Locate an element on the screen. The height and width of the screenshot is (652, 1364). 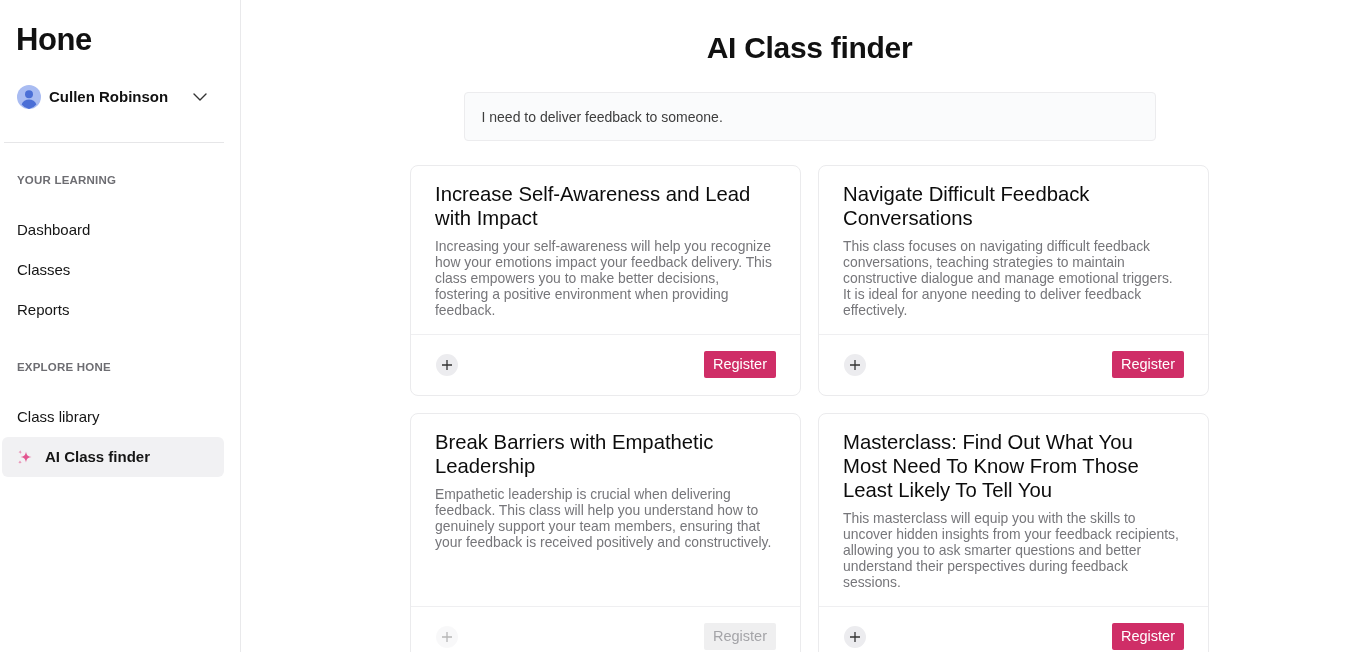
sparkle-icon is located at coordinates (24, 457).